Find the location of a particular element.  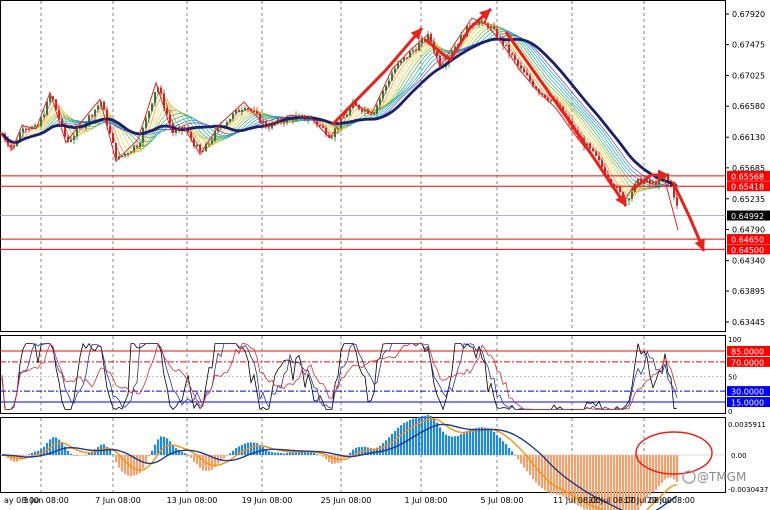

rsi-zero-label: 0 is located at coordinates (730, 412).